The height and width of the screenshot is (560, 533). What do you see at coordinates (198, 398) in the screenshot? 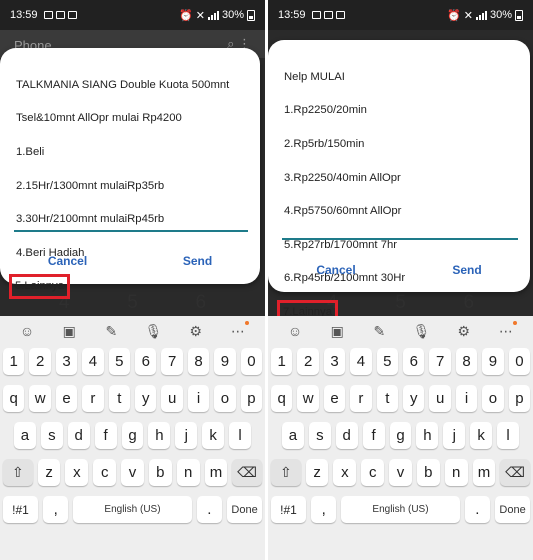
I see `key: i` at bounding box center [198, 398].